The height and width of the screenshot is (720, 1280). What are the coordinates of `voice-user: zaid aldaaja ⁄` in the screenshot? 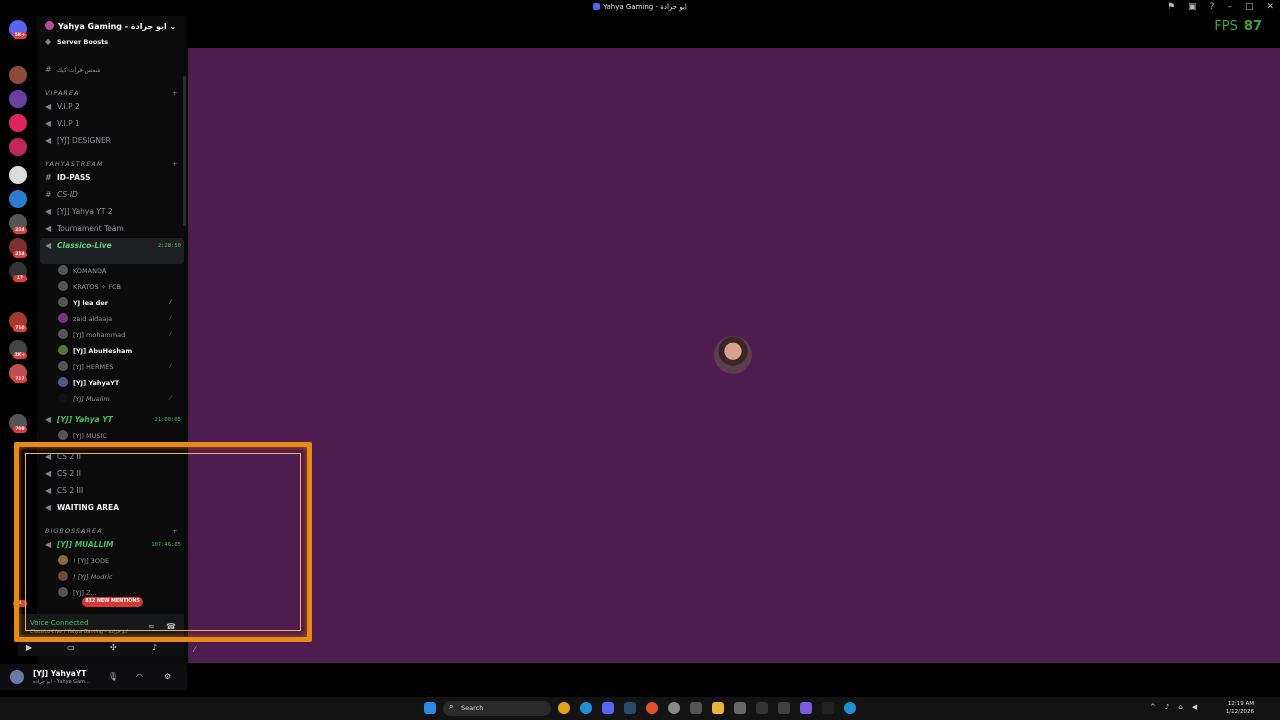 It's located at (118, 319).